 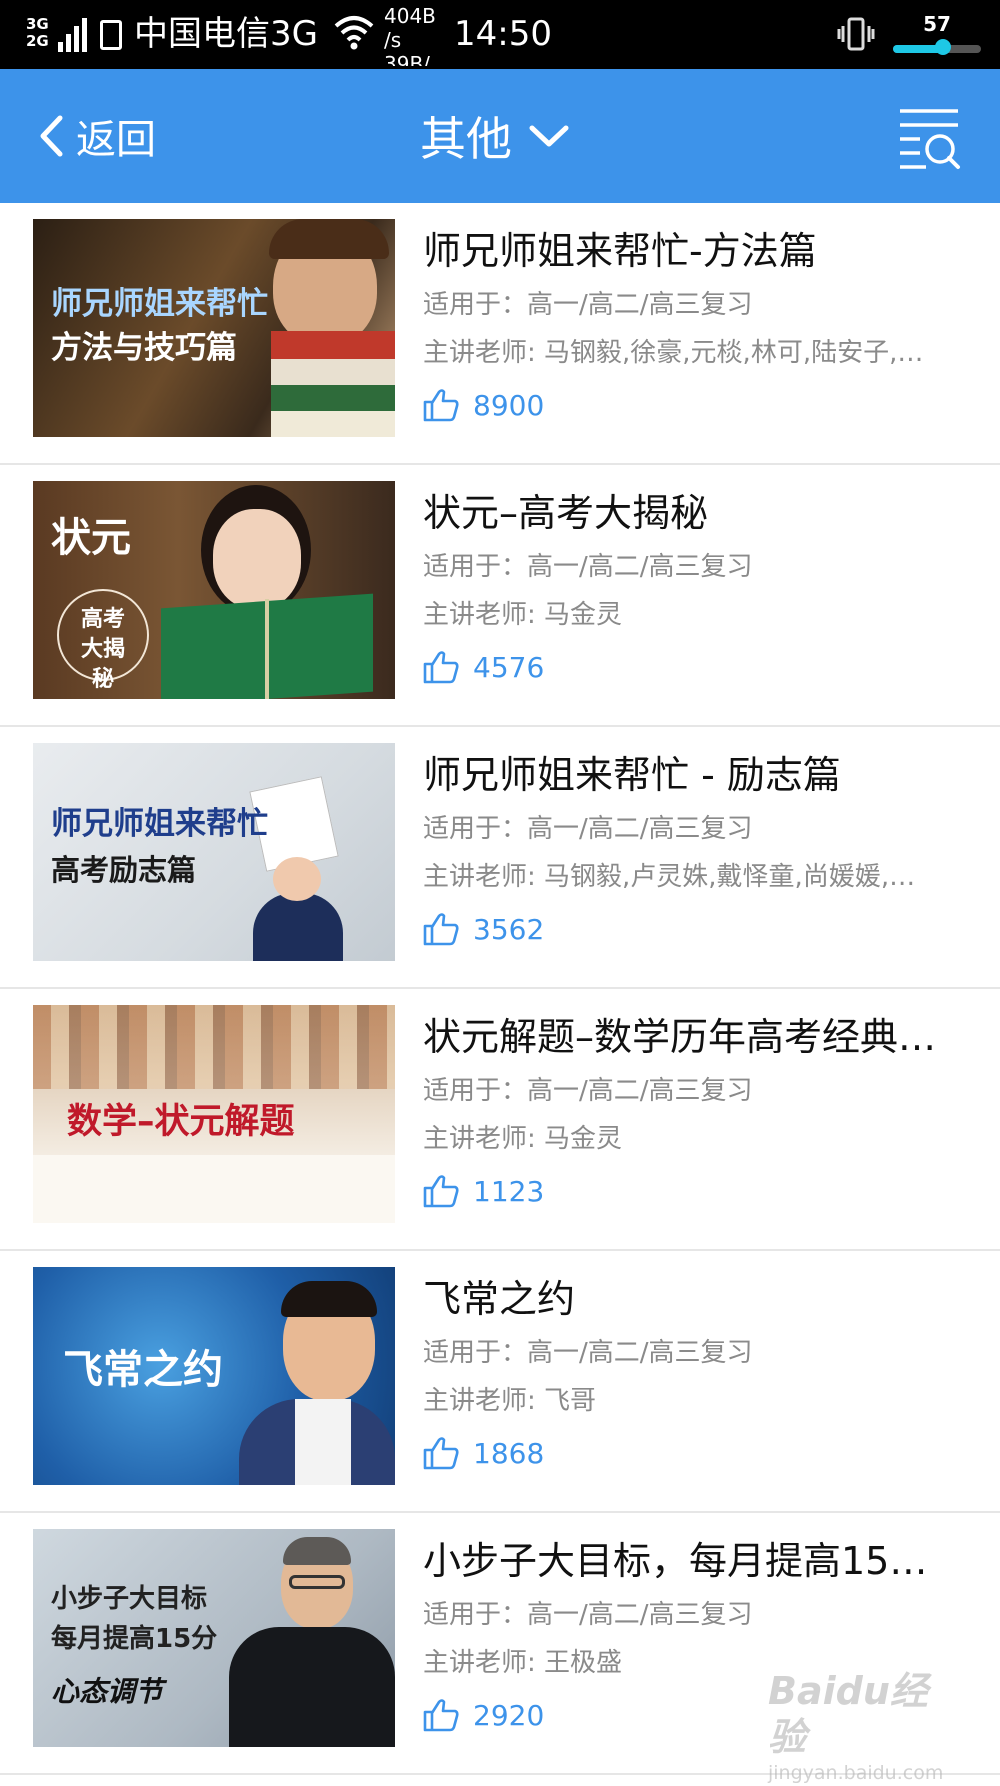 I want to click on course-thumbnail: 小步子大目标 每月提高15分 心态调节, so click(x=214, y=1638).